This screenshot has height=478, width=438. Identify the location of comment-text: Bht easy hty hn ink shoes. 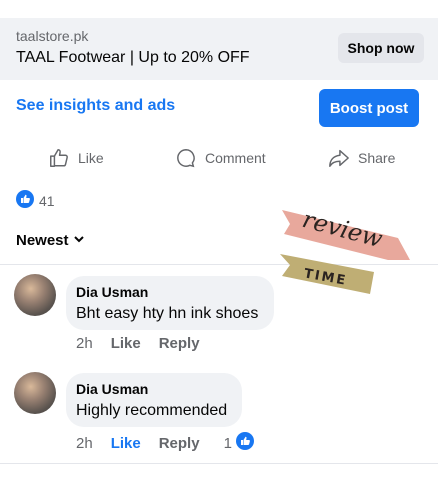
(167, 313).